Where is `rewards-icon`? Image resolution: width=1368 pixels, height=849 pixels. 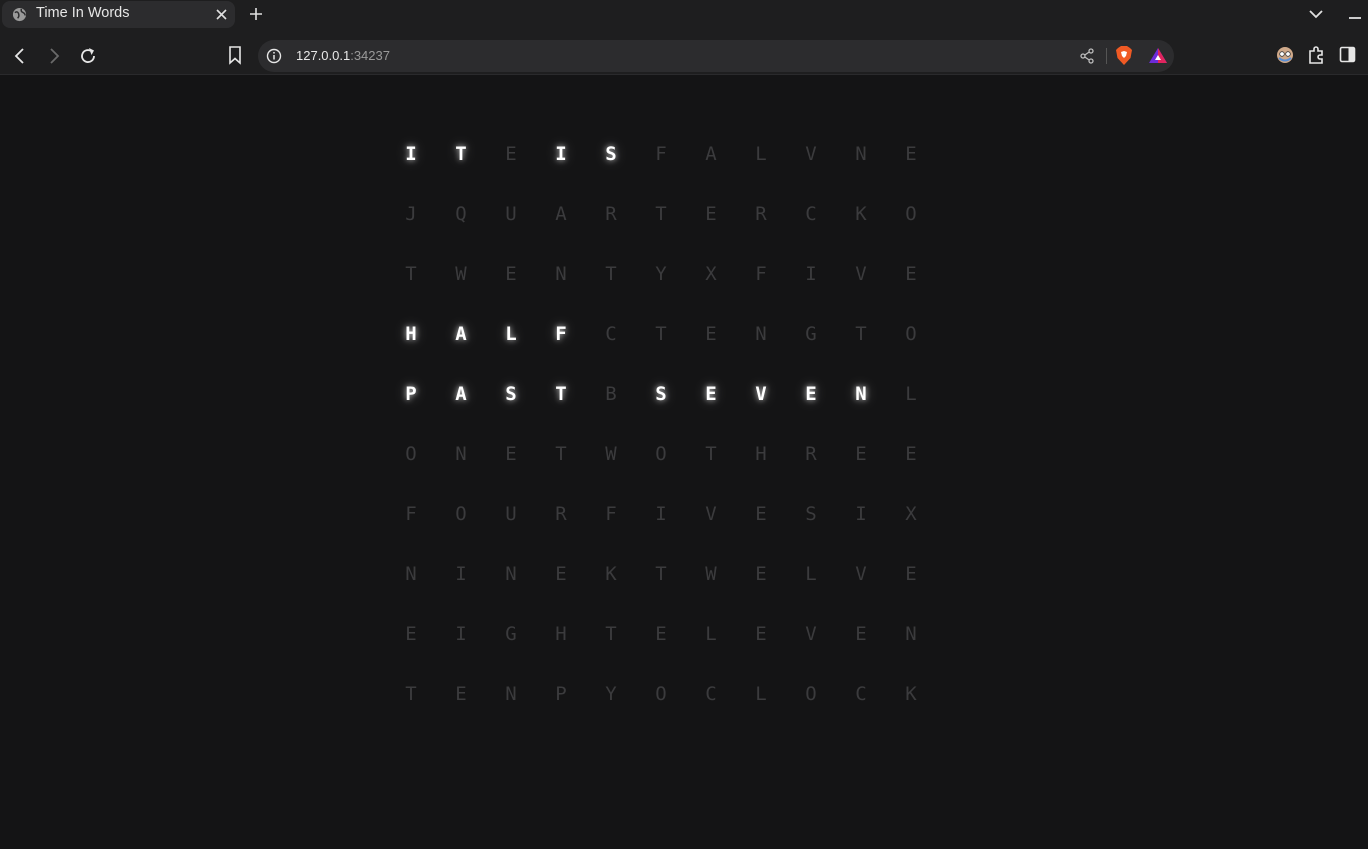 rewards-icon is located at coordinates (1158, 56).